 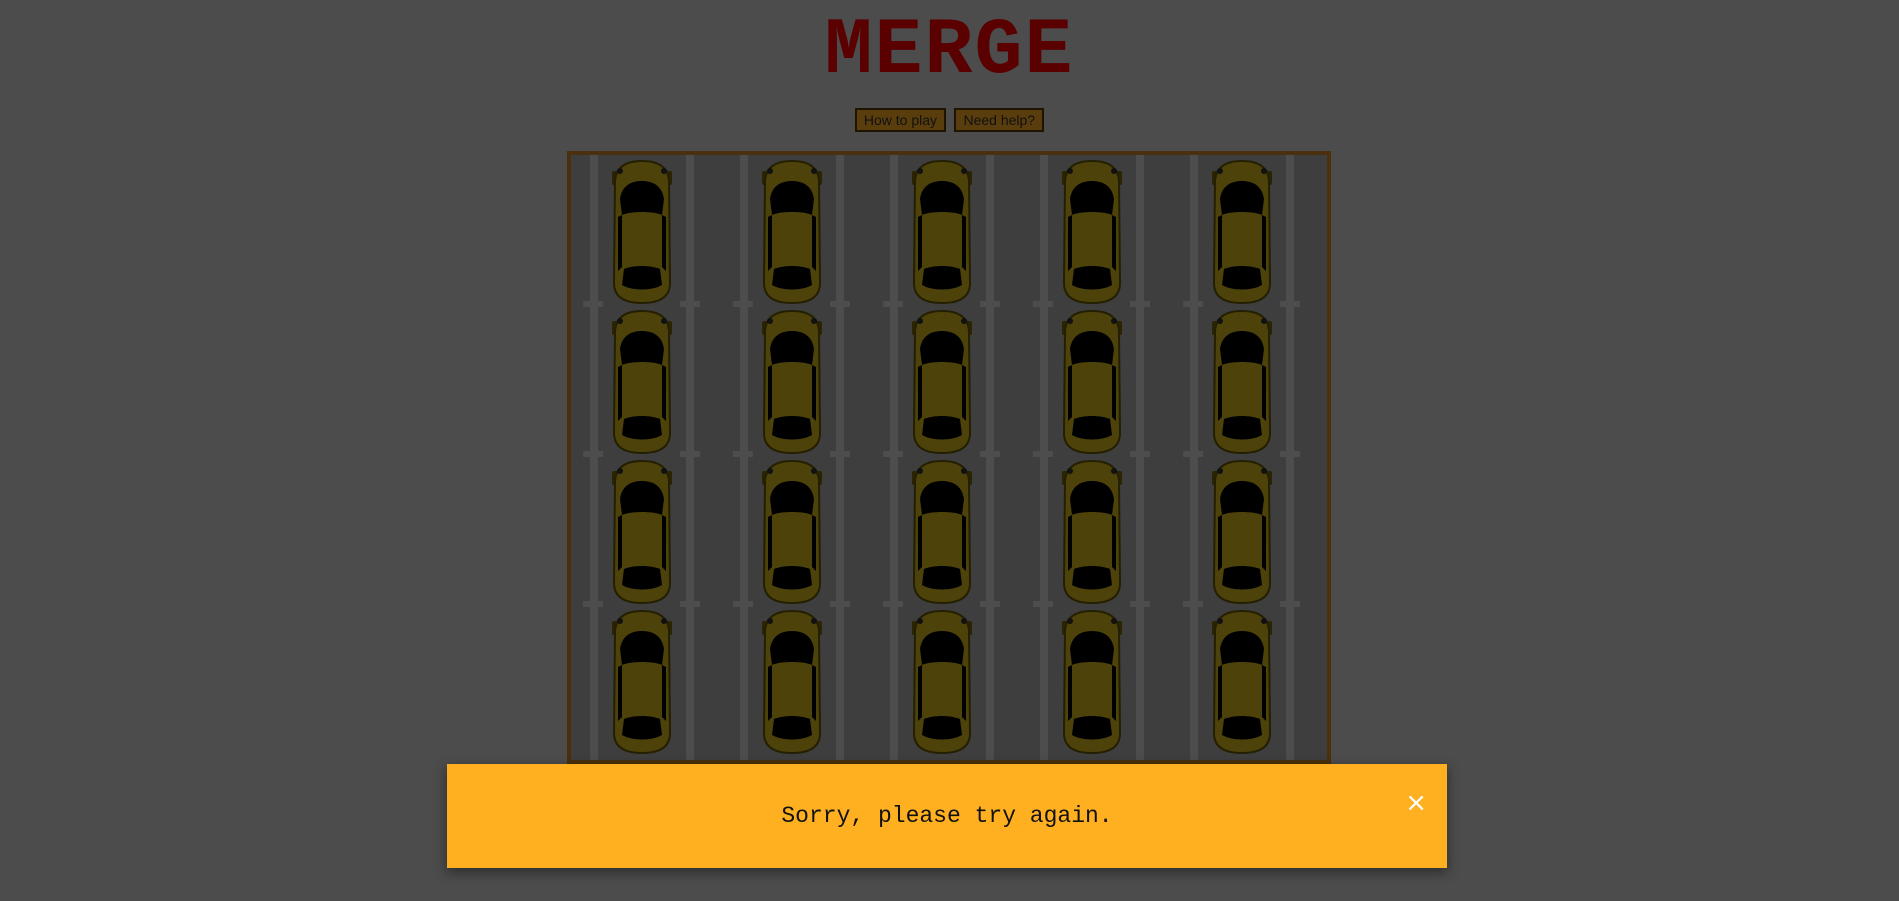 I want to click on how-to-play-button: How to play, so click(x=900, y=120).